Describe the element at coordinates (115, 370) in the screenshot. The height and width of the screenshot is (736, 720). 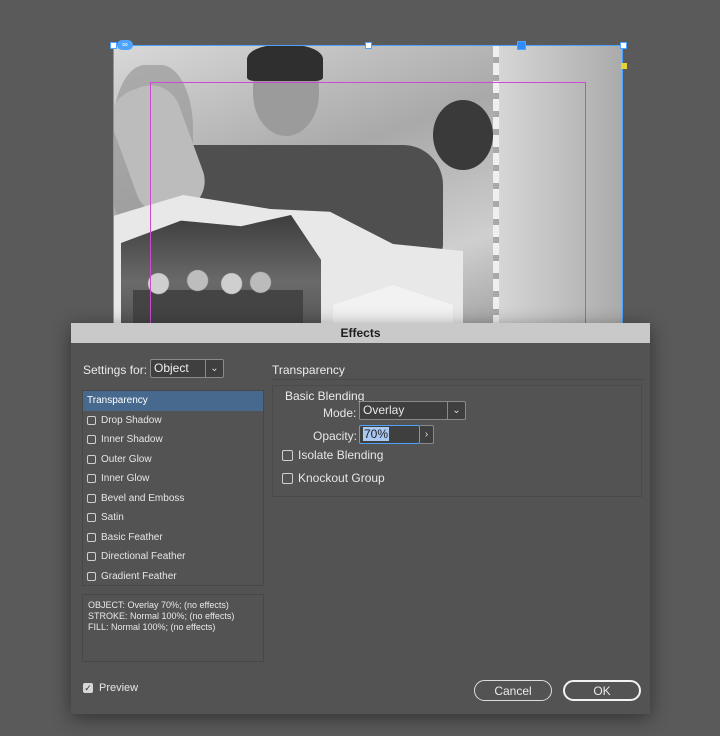
I see `settings-for-label: Settings for:` at that location.